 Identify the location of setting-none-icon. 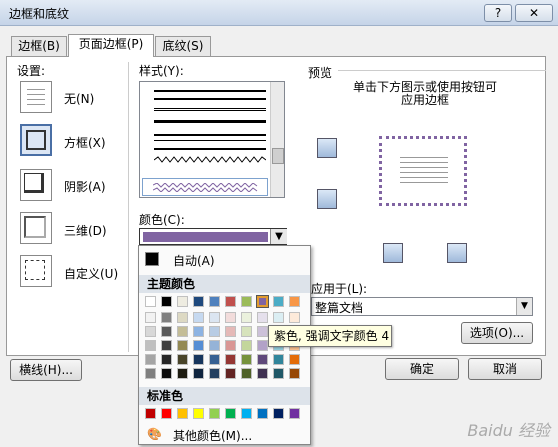
(36, 97).